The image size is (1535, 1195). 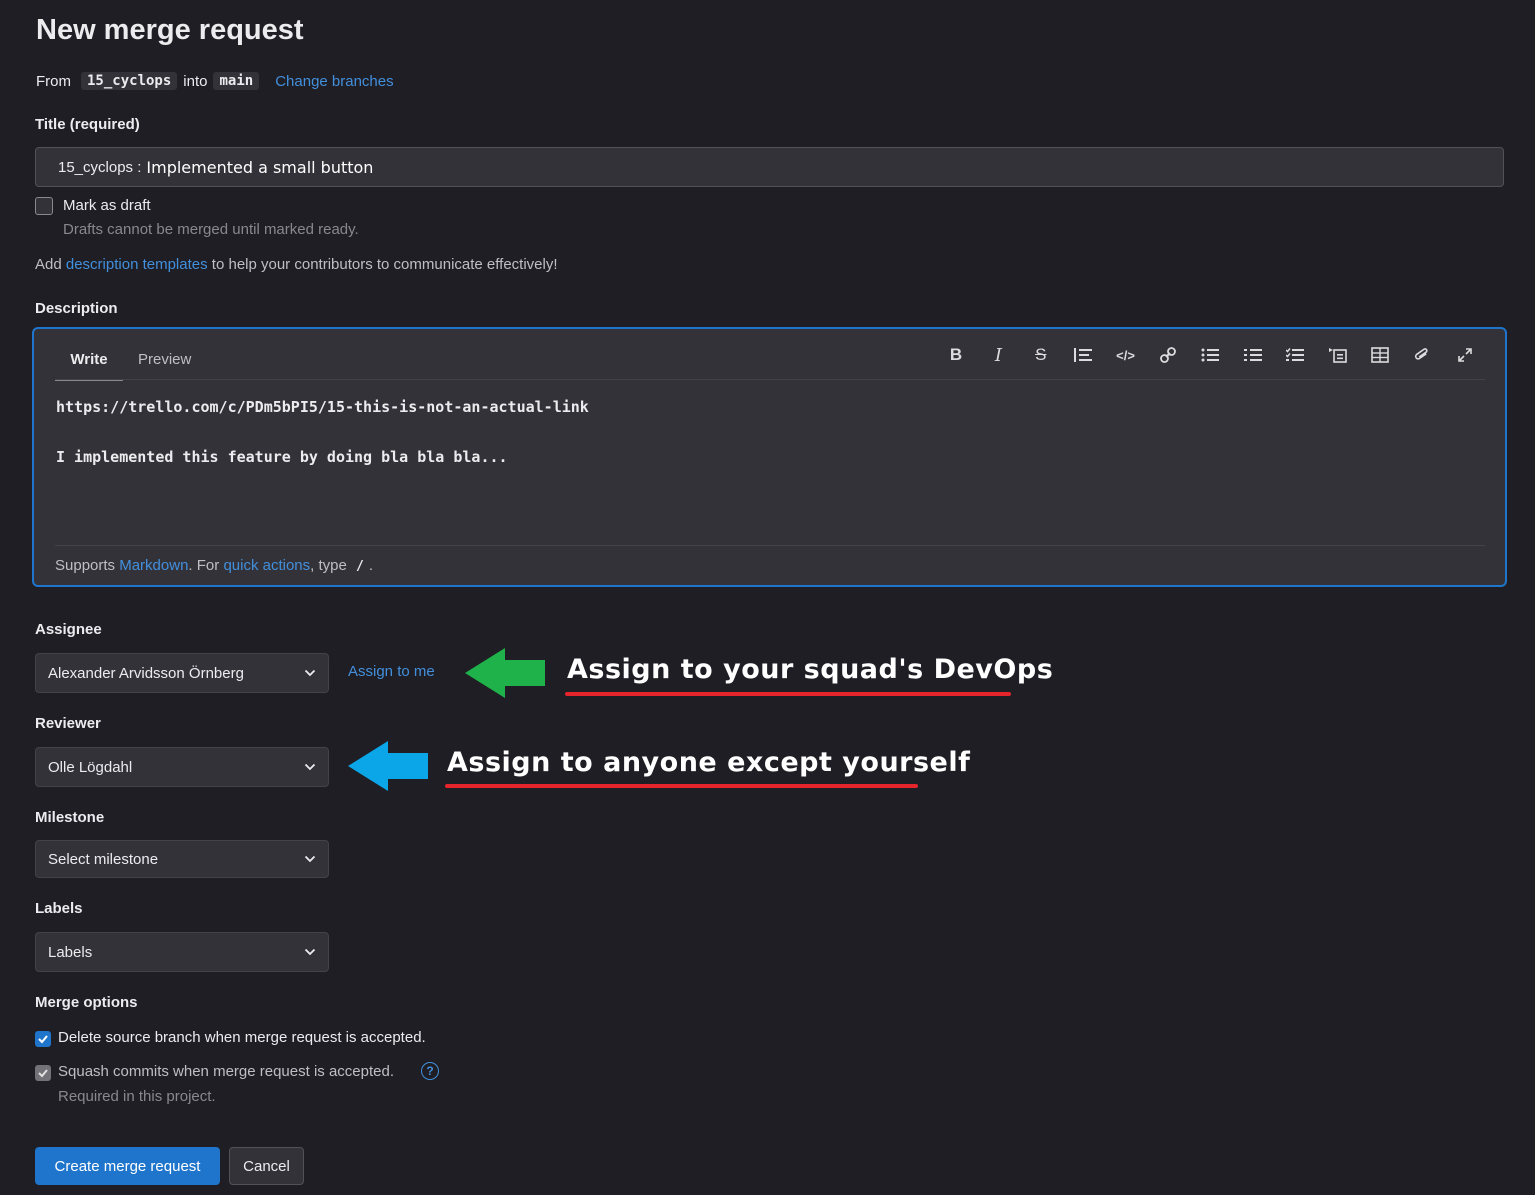 I want to click on squash-commits-checkbox, so click(x=43, y=1073).